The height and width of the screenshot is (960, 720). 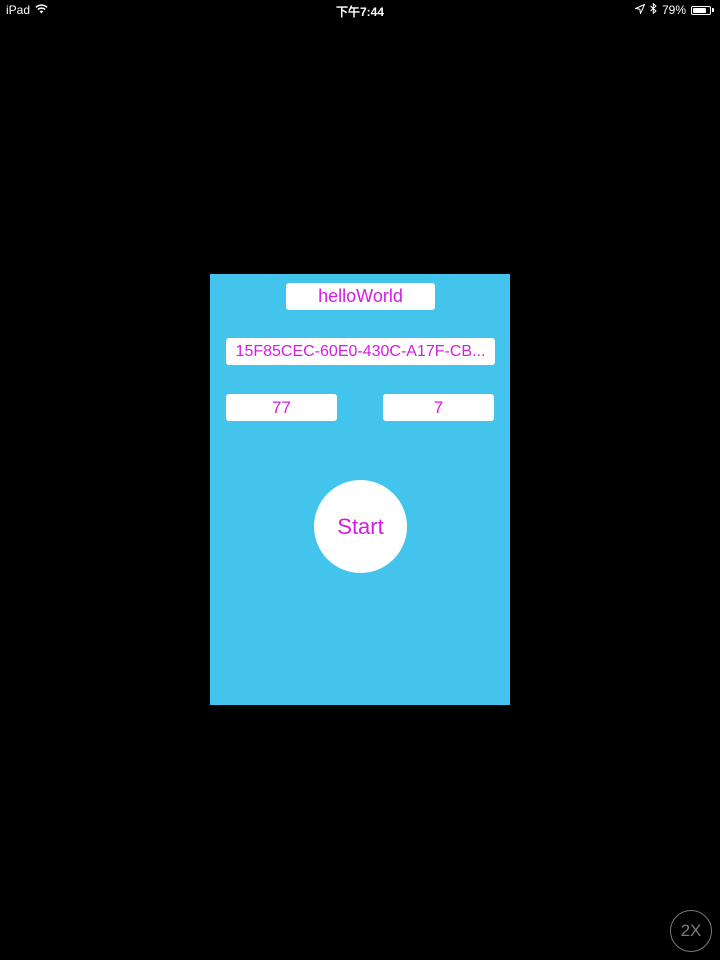 I want to click on bluetooth-icon, so click(x=653, y=9).